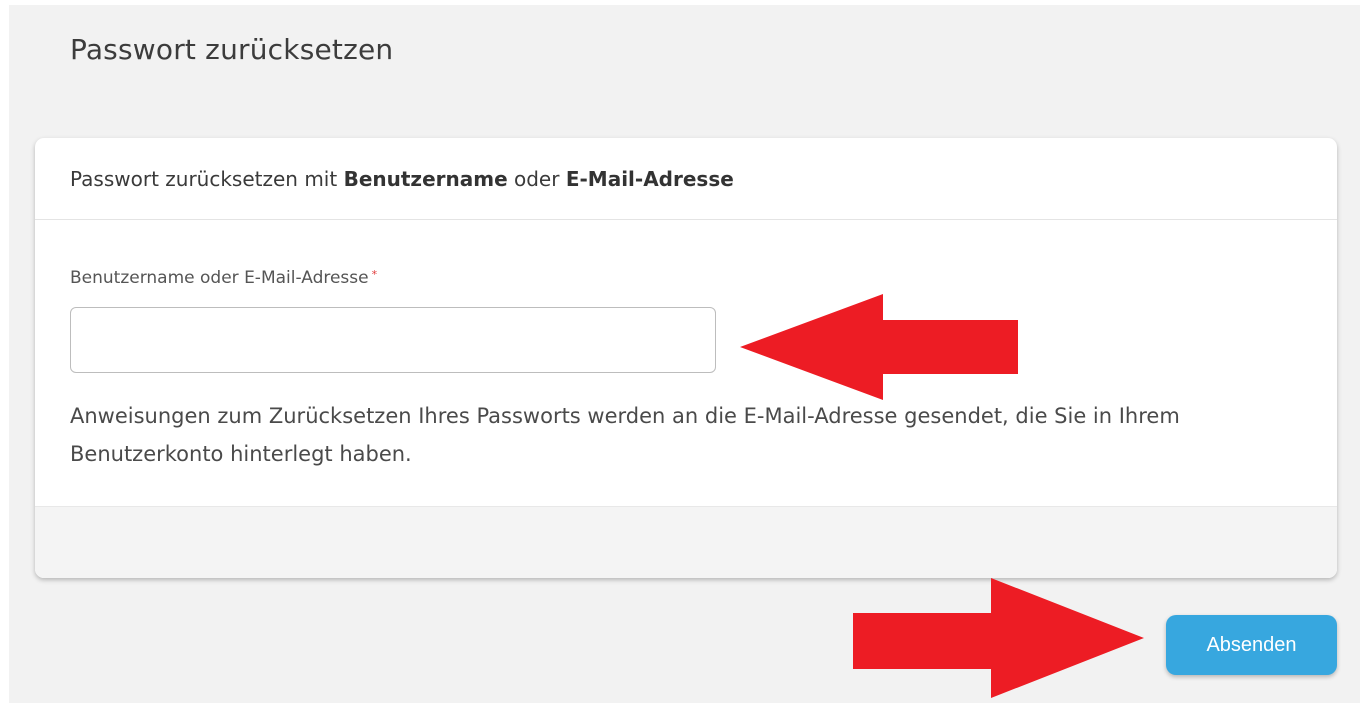  What do you see at coordinates (998, 638) in the screenshot?
I see `arrow-right-icon` at bounding box center [998, 638].